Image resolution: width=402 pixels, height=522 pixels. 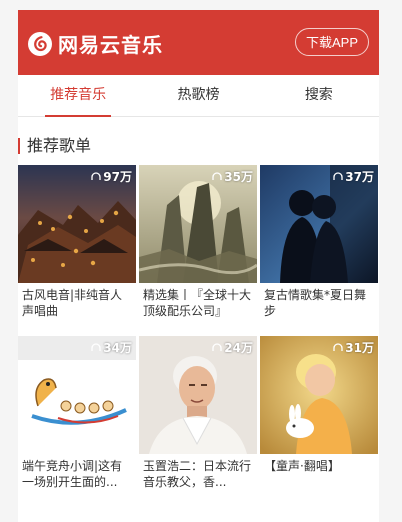 What do you see at coordinates (77, 395) in the screenshot?
I see `playlist-cover: 34万` at bounding box center [77, 395].